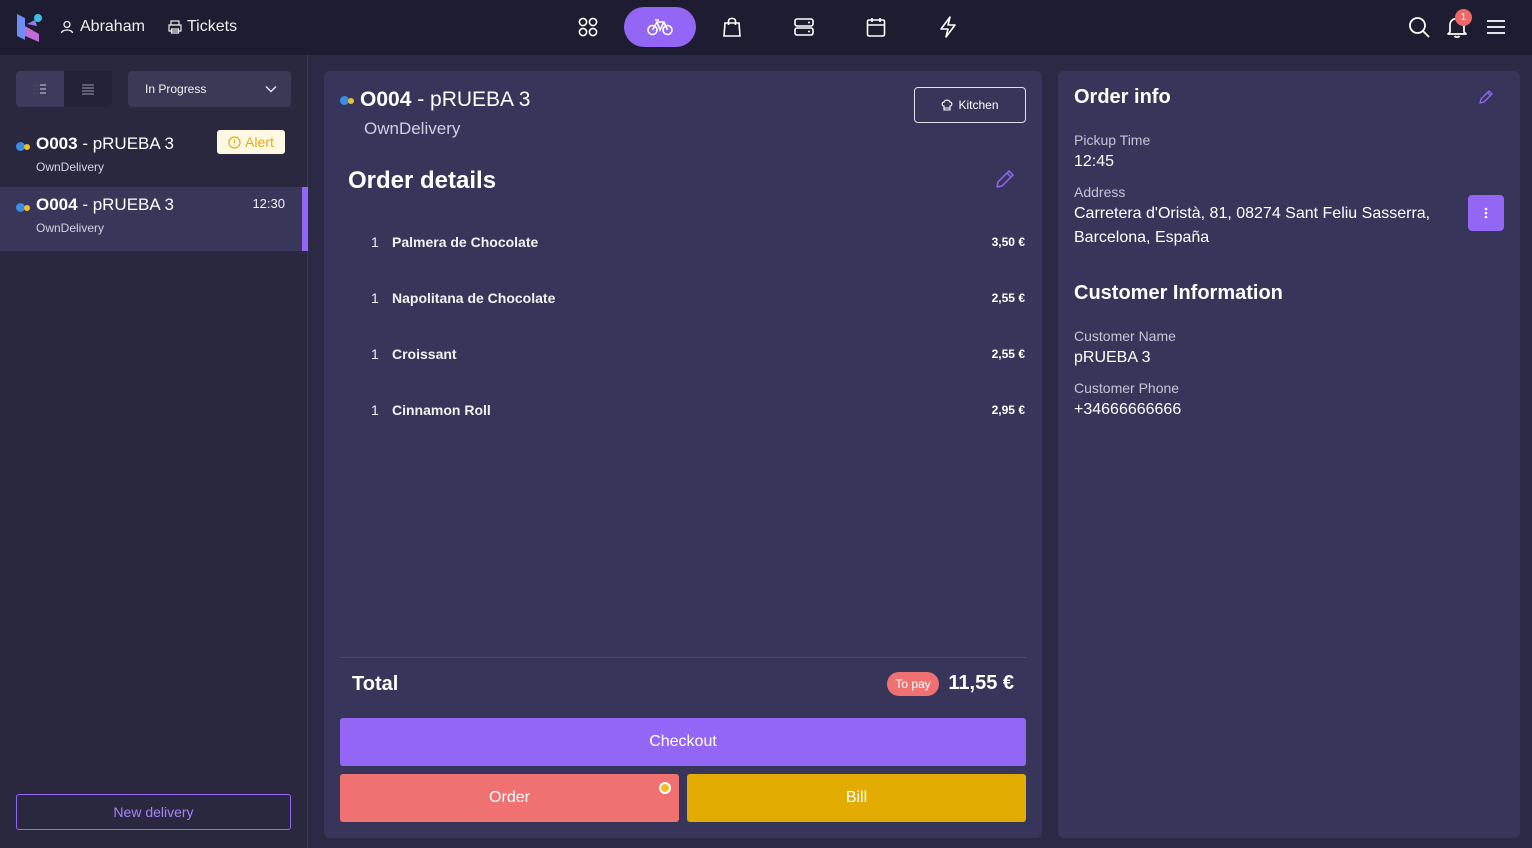  I want to click on hamburger-menu-icon, so click(1496, 27).